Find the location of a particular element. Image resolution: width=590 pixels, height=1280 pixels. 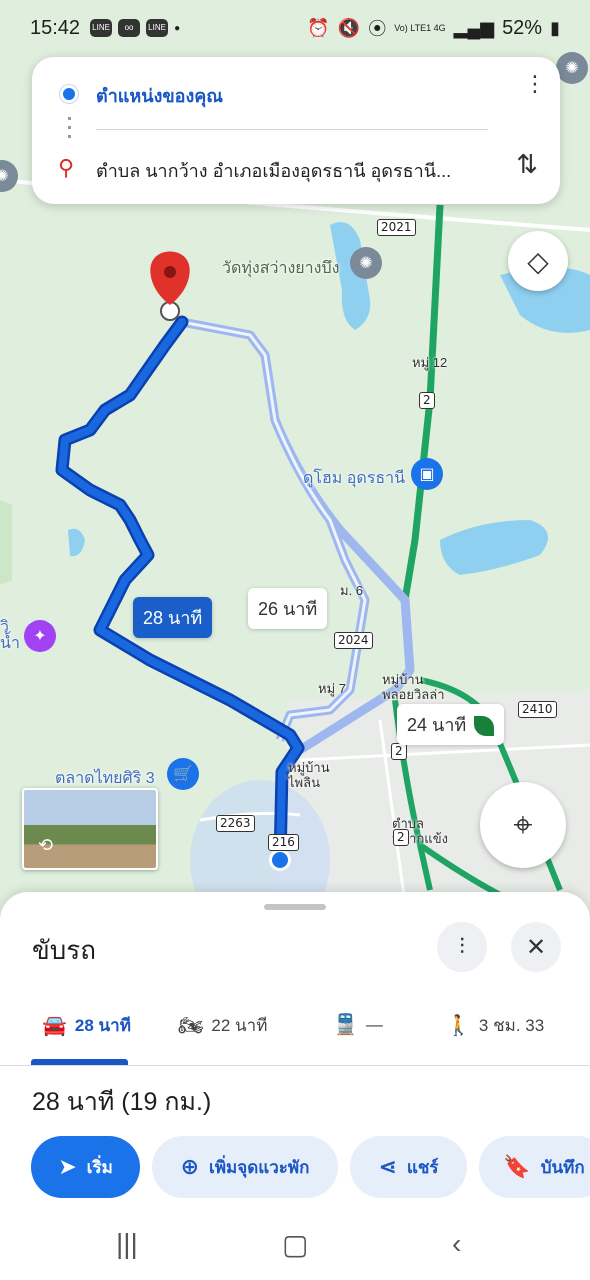

share-button: ⋖ แชร์ is located at coordinates (408, 1167).